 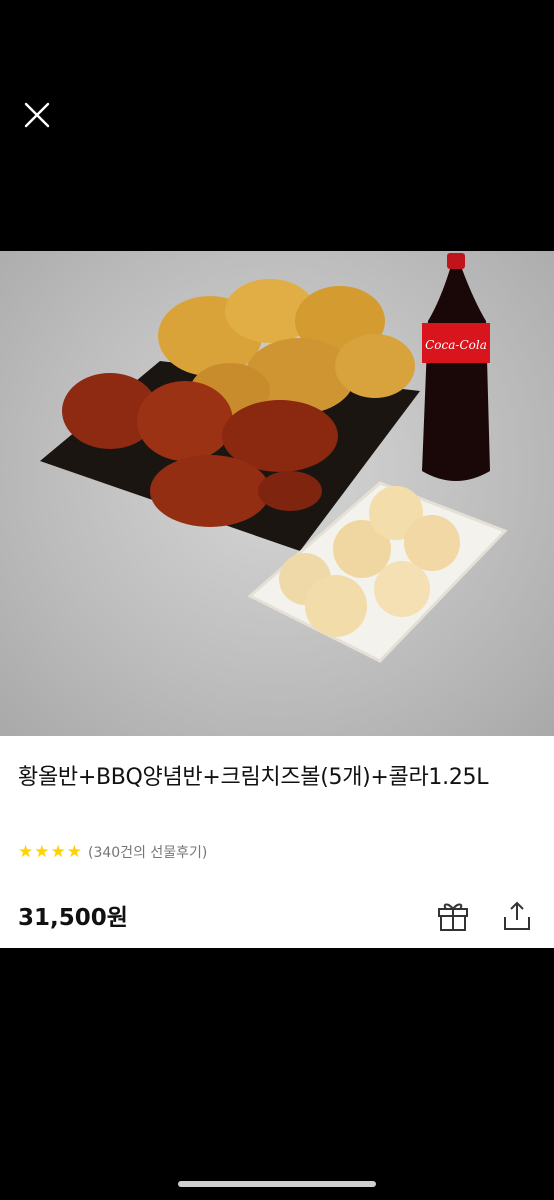 What do you see at coordinates (147, 852) in the screenshot?
I see `review-count: (340건의 선물후기)` at bounding box center [147, 852].